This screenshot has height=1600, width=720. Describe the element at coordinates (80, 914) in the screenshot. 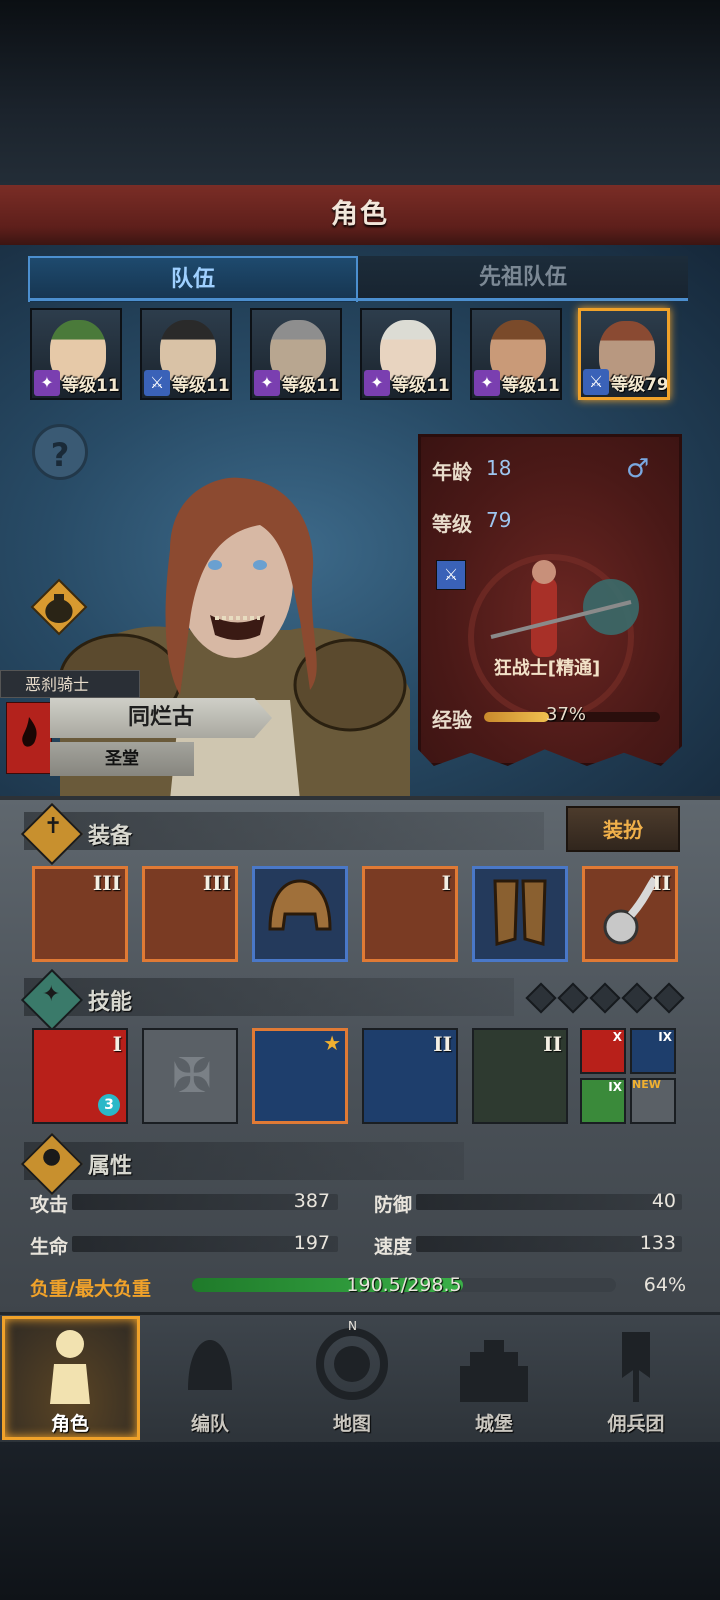

I see `equipment-slot-weapon: III` at that location.